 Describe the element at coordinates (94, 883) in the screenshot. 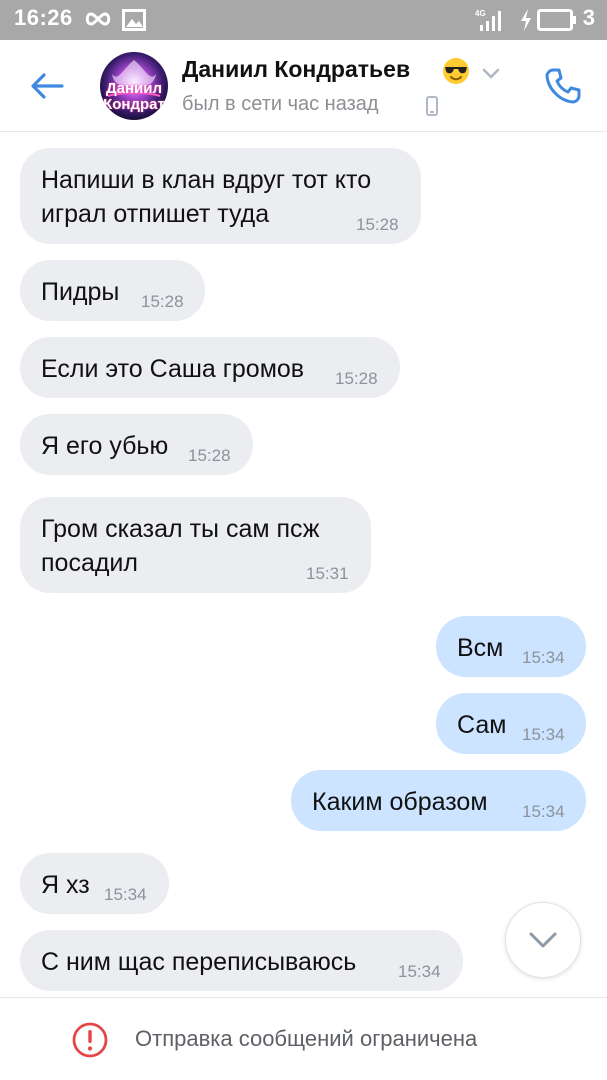

I see `message-bubble-incoming: Я хз 15:34` at that location.